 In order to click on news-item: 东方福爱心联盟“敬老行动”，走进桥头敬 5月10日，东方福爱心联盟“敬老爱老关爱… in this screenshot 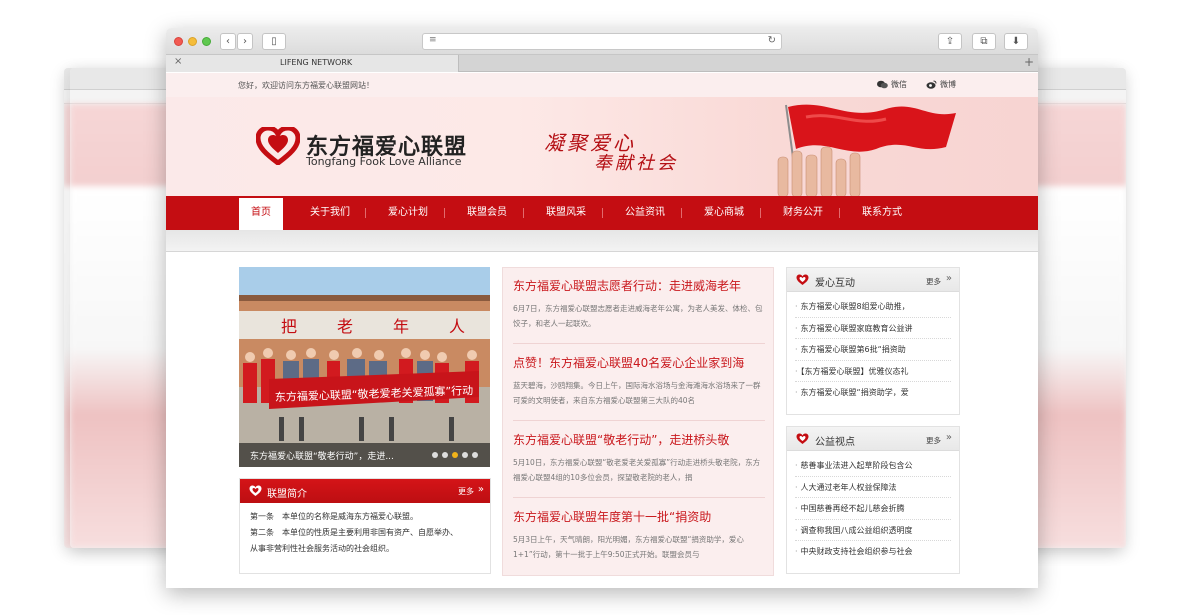, I will do `click(639, 458)`.